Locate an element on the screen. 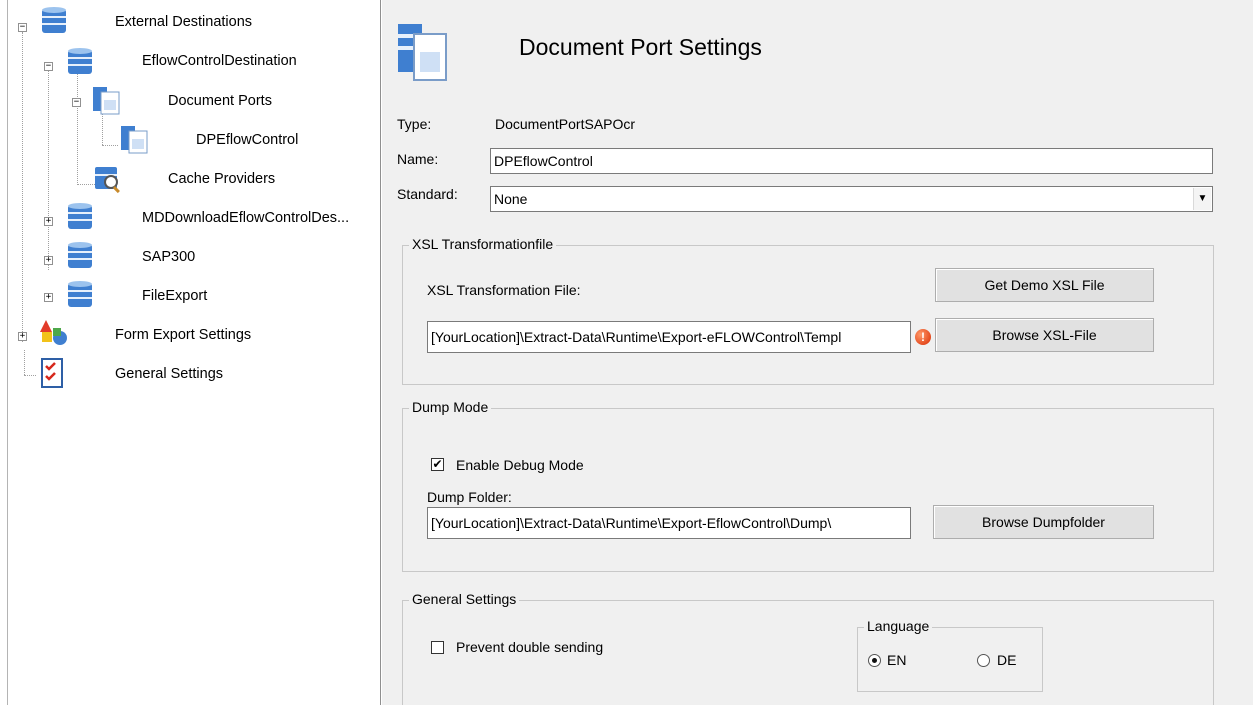 The width and height of the screenshot is (1253, 705). xsl-file-label: XSL Transformation File: is located at coordinates (504, 290).